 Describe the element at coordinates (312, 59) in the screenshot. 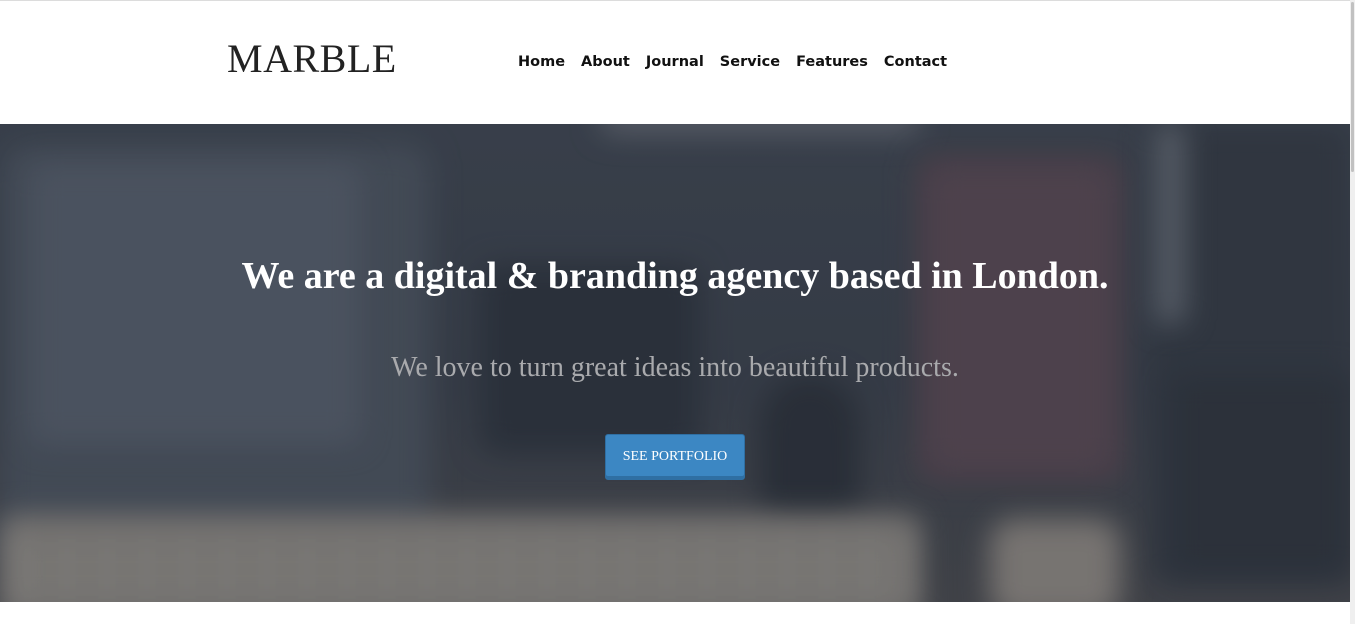

I see `site-logo: MARBLE` at that location.